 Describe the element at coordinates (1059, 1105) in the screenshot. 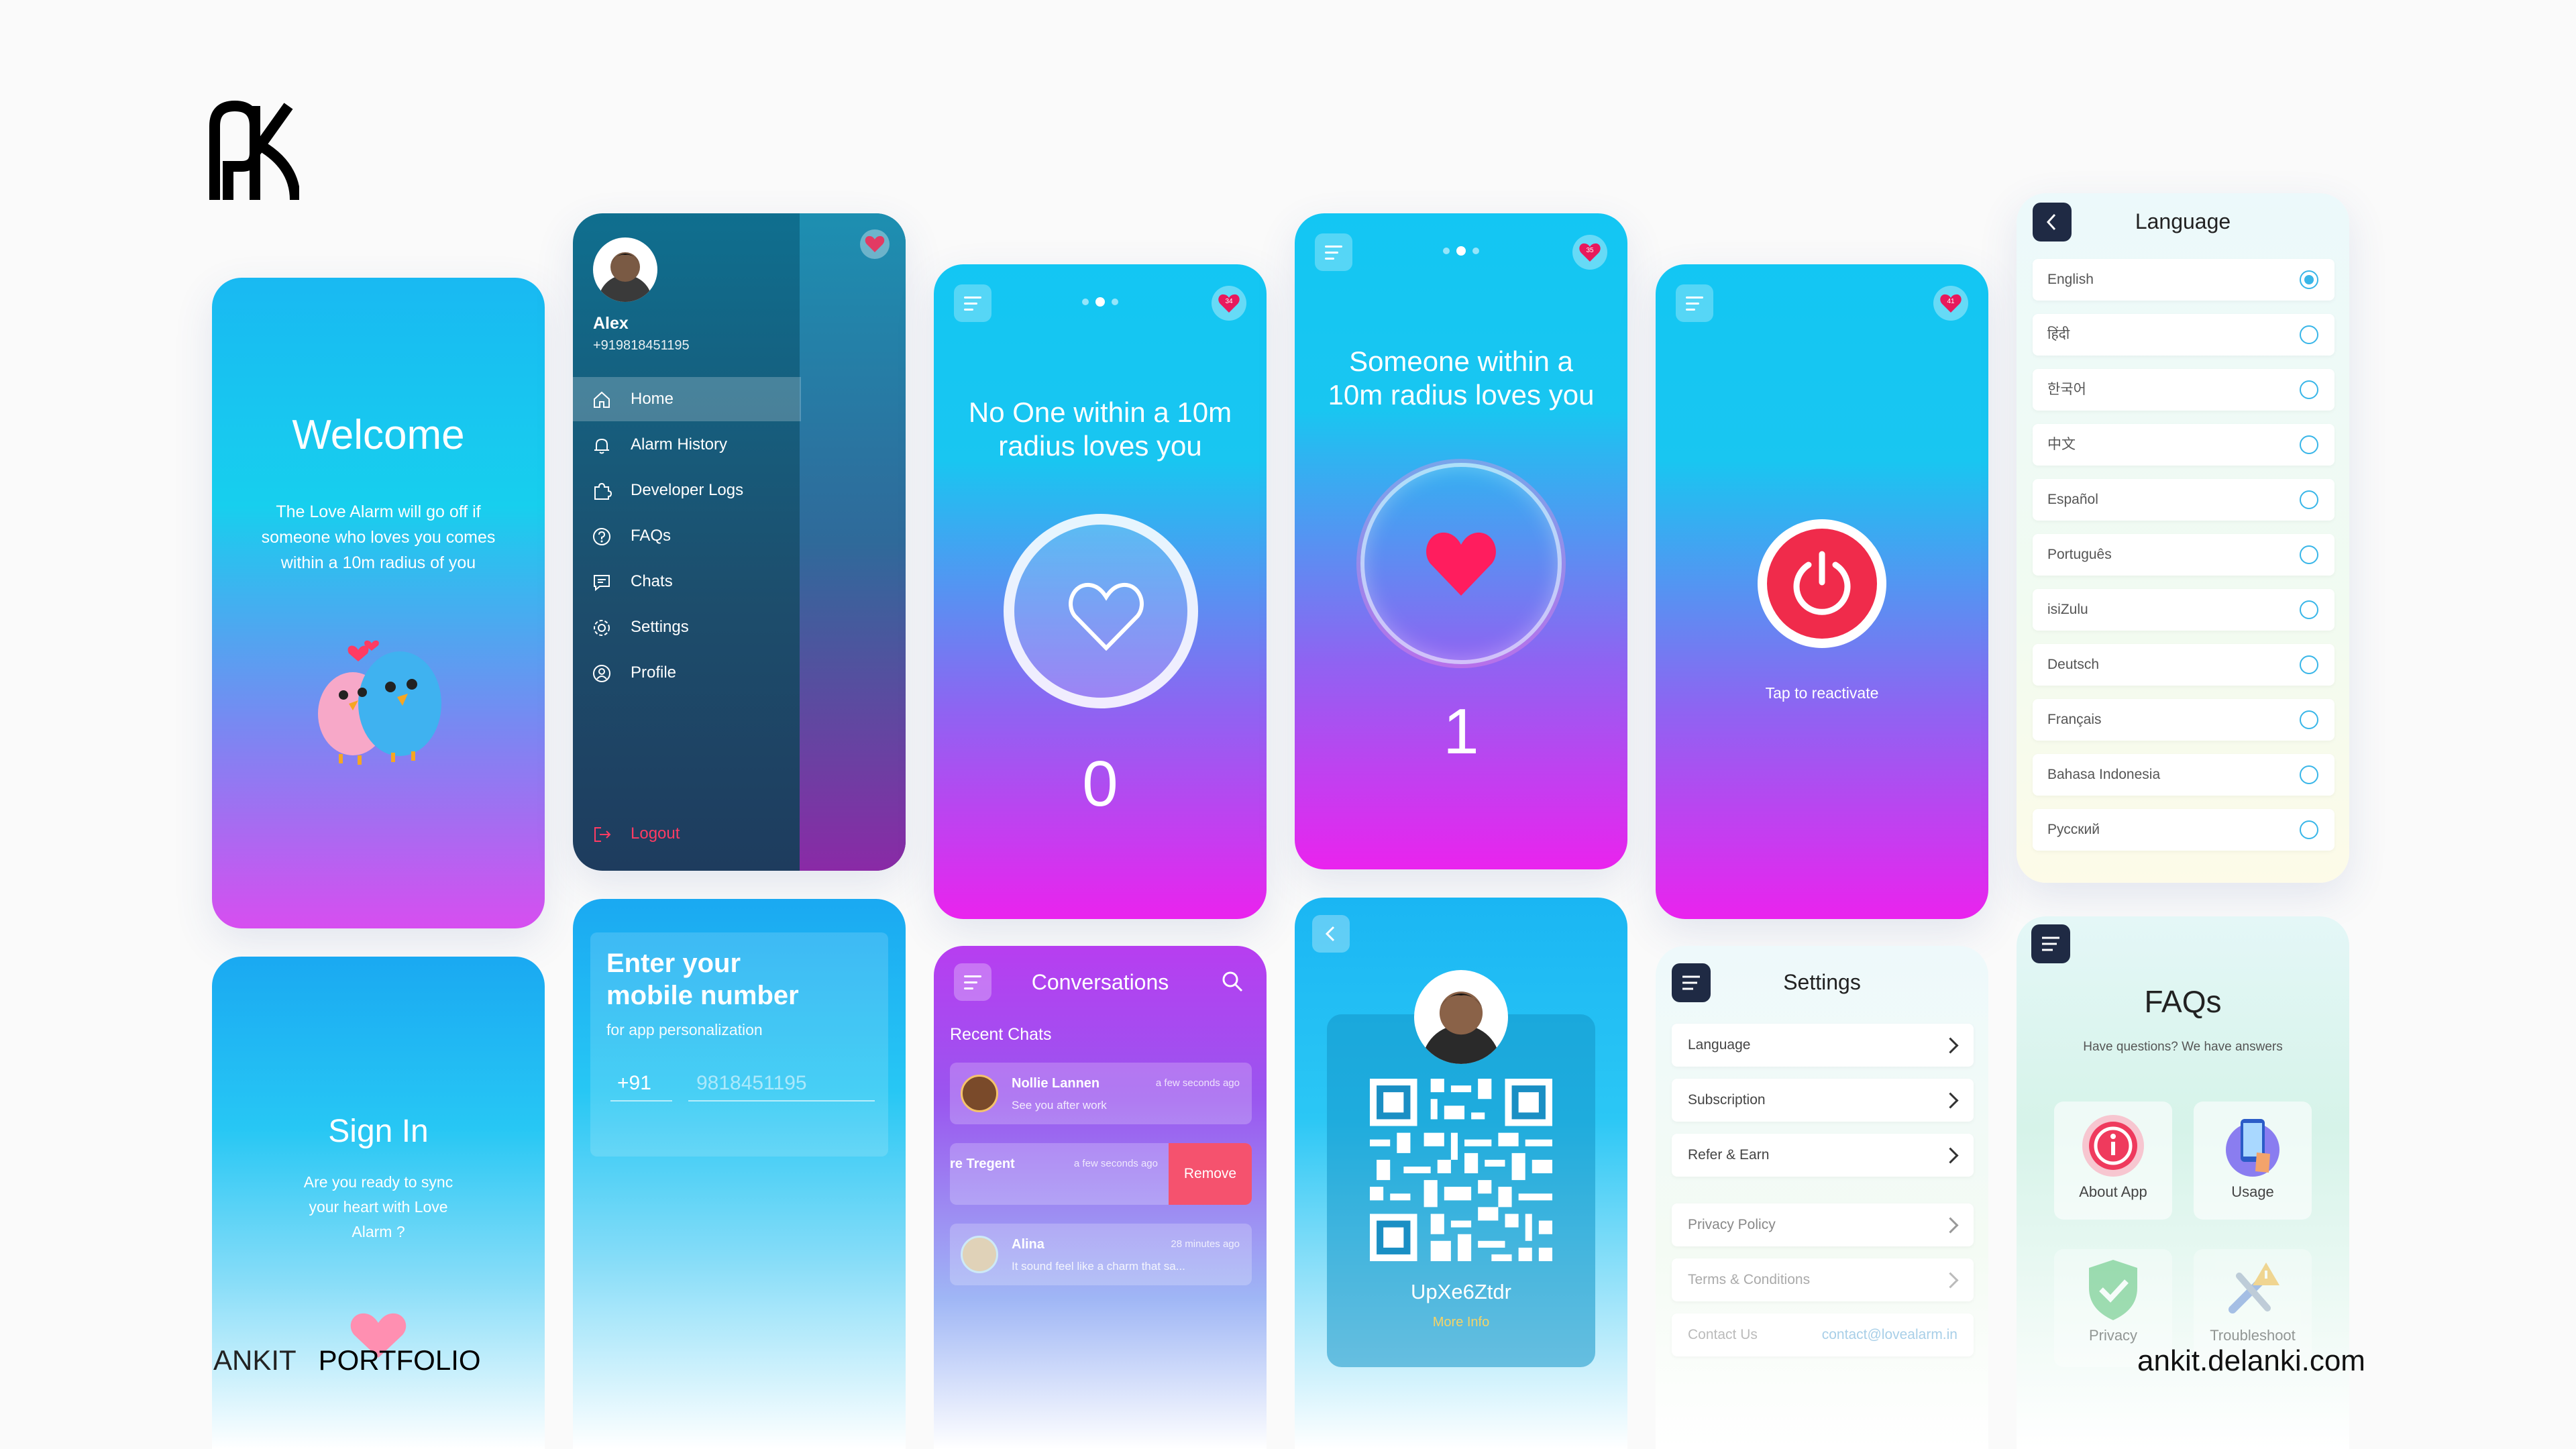

I see `chat-message: See you after work` at that location.